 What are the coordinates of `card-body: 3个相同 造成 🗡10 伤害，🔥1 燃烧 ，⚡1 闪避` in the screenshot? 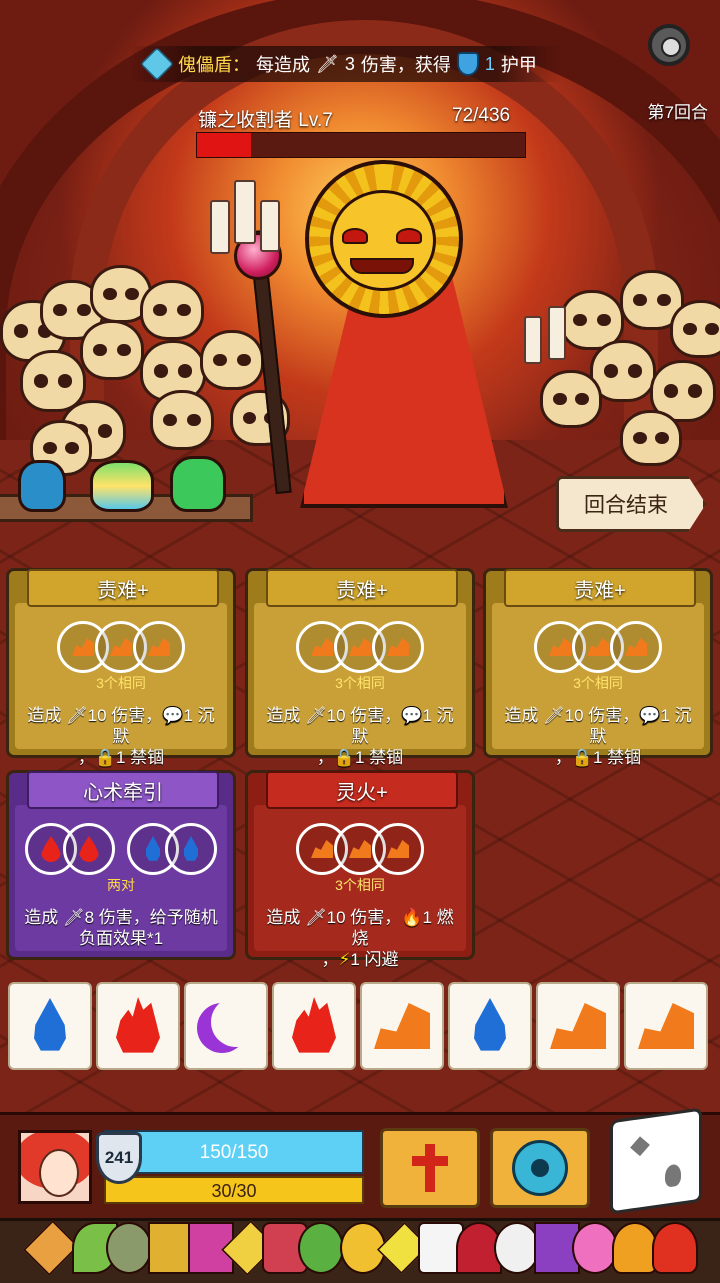 It's located at (360, 887).